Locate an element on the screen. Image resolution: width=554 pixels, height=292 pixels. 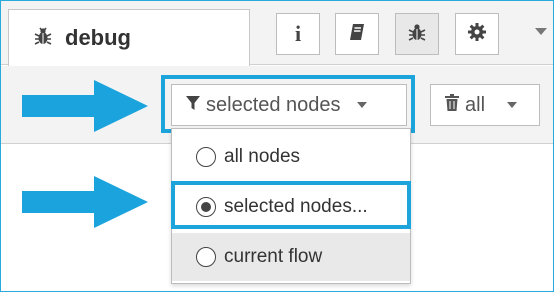
debug-tab-button is located at coordinates (417, 34).